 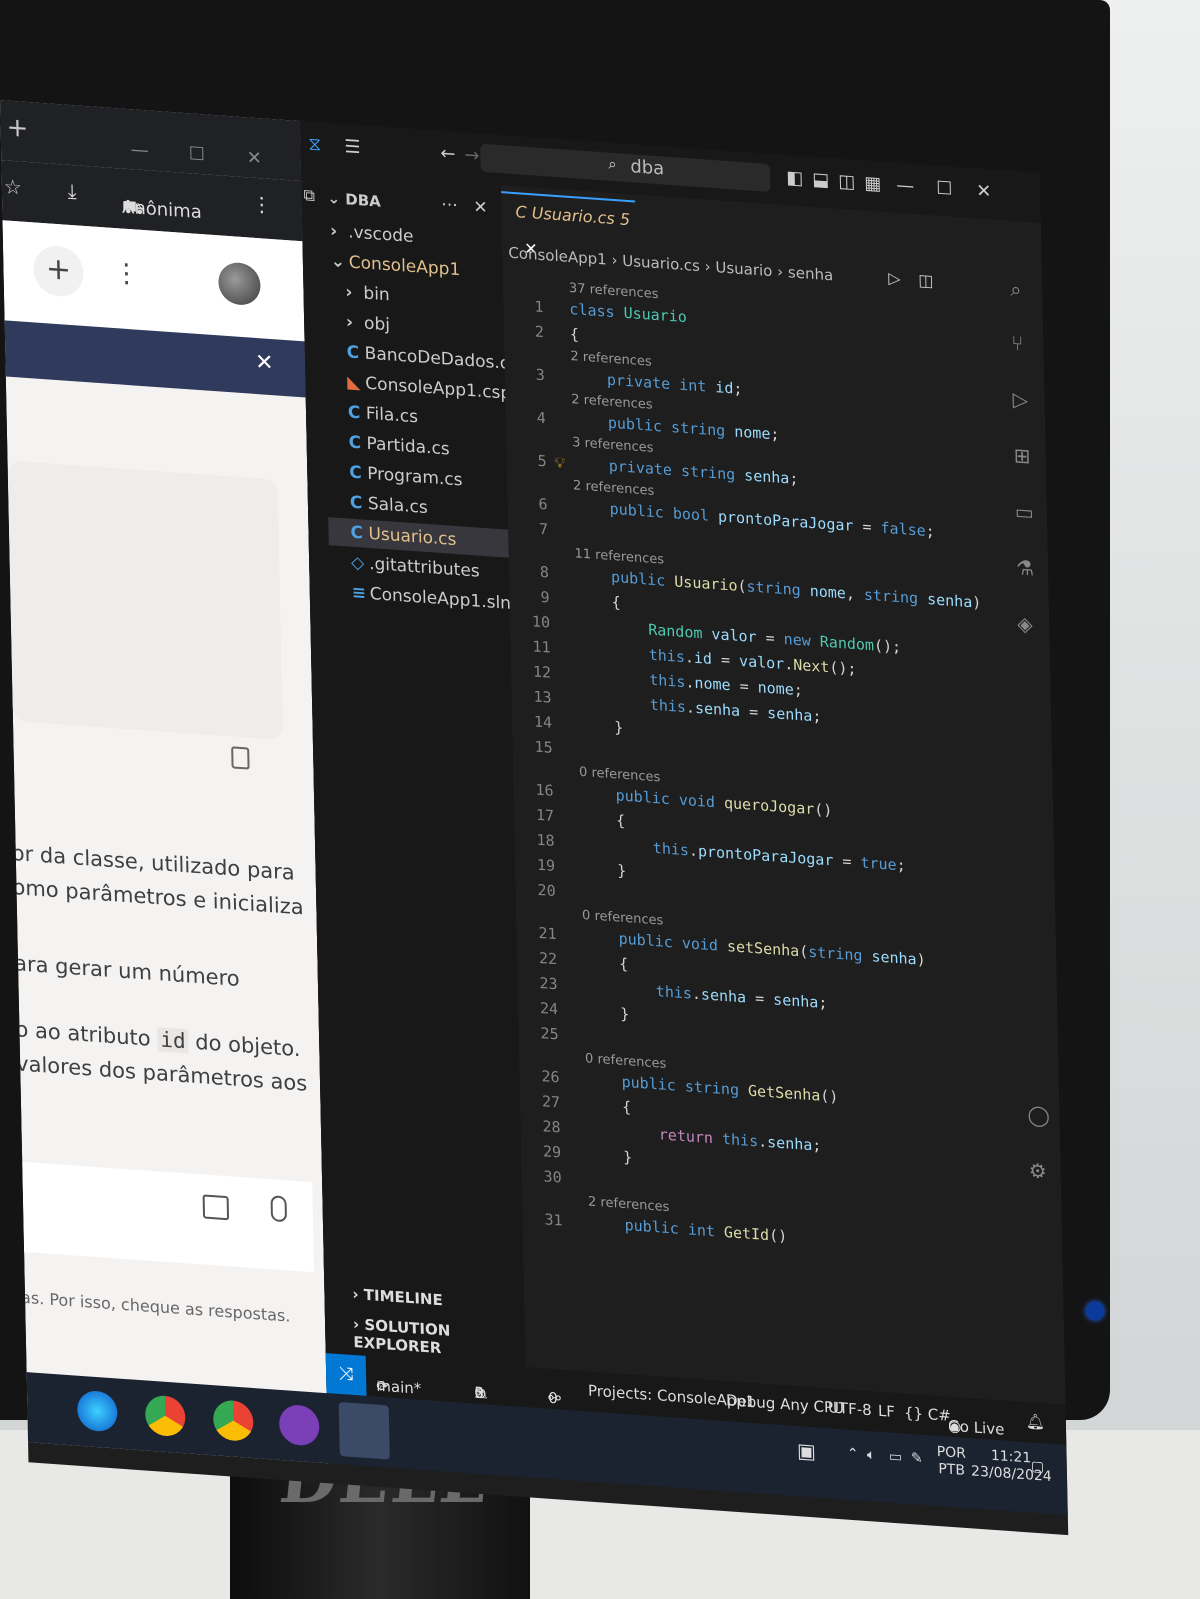 What do you see at coordinates (13, 186) in the screenshot?
I see `bookmark-star-icon: ☆` at bounding box center [13, 186].